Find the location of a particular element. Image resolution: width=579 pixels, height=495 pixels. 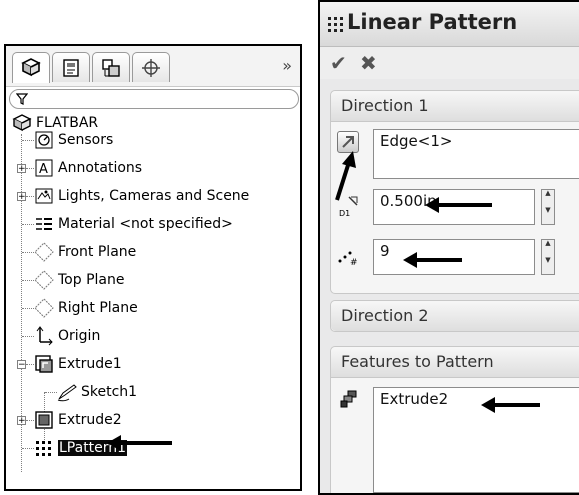

tree-item-lights: Lights, Cameras and Scene is located at coordinates (141, 196).